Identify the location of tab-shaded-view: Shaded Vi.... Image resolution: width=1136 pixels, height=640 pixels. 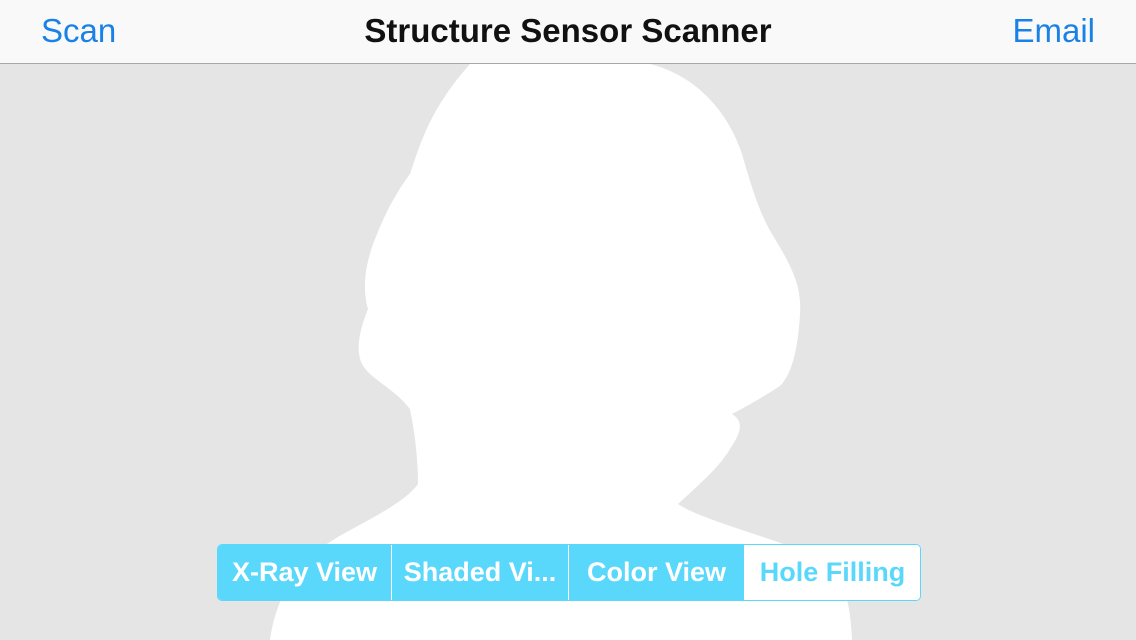
(479, 572).